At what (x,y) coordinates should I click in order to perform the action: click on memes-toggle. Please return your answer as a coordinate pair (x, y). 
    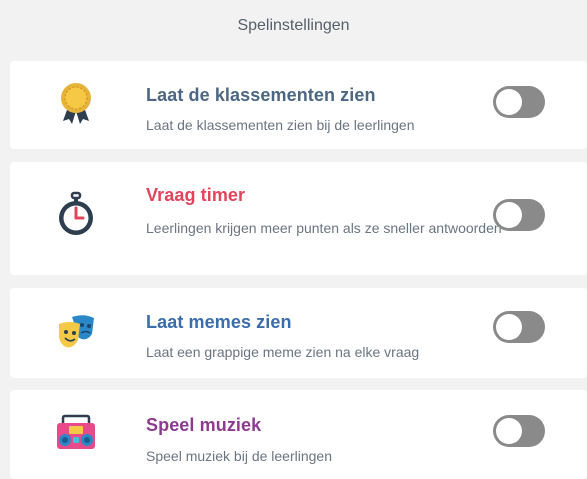
    Looking at the image, I should click on (519, 327).